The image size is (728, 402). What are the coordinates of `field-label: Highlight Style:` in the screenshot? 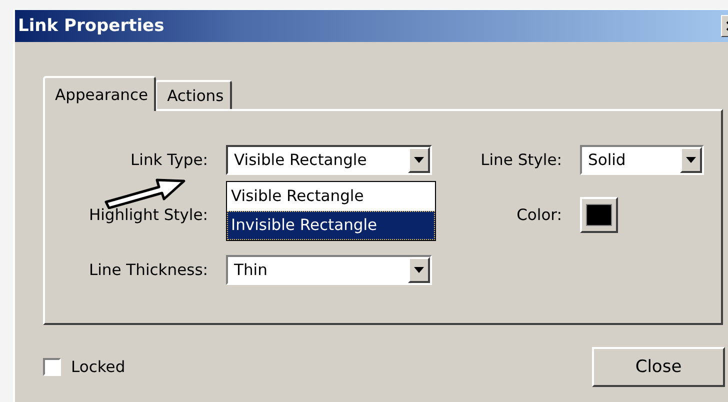 It's located at (148, 215).